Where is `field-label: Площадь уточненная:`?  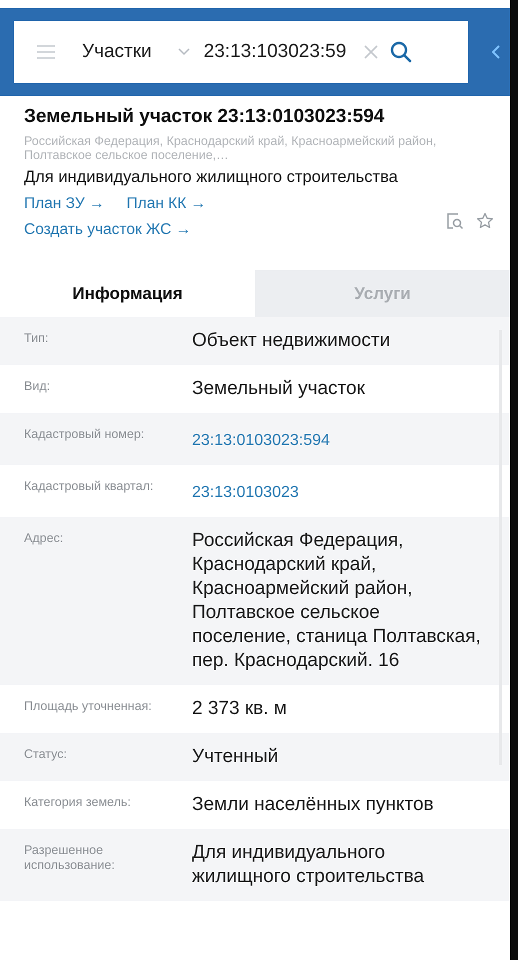
field-label: Площадь уточненная: is located at coordinates (88, 706).